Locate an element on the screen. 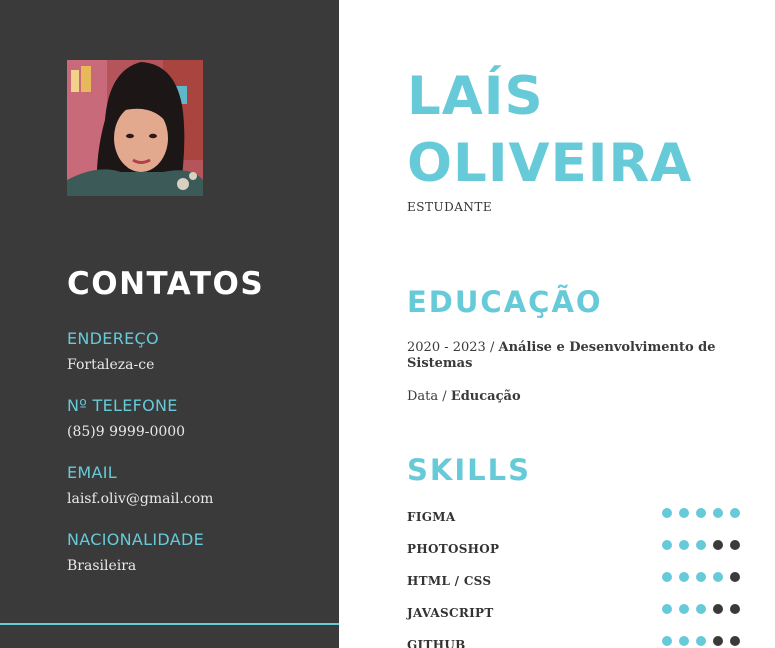 This screenshot has height=648, width=775. name-last: OLIVEIRA is located at coordinates (550, 163).